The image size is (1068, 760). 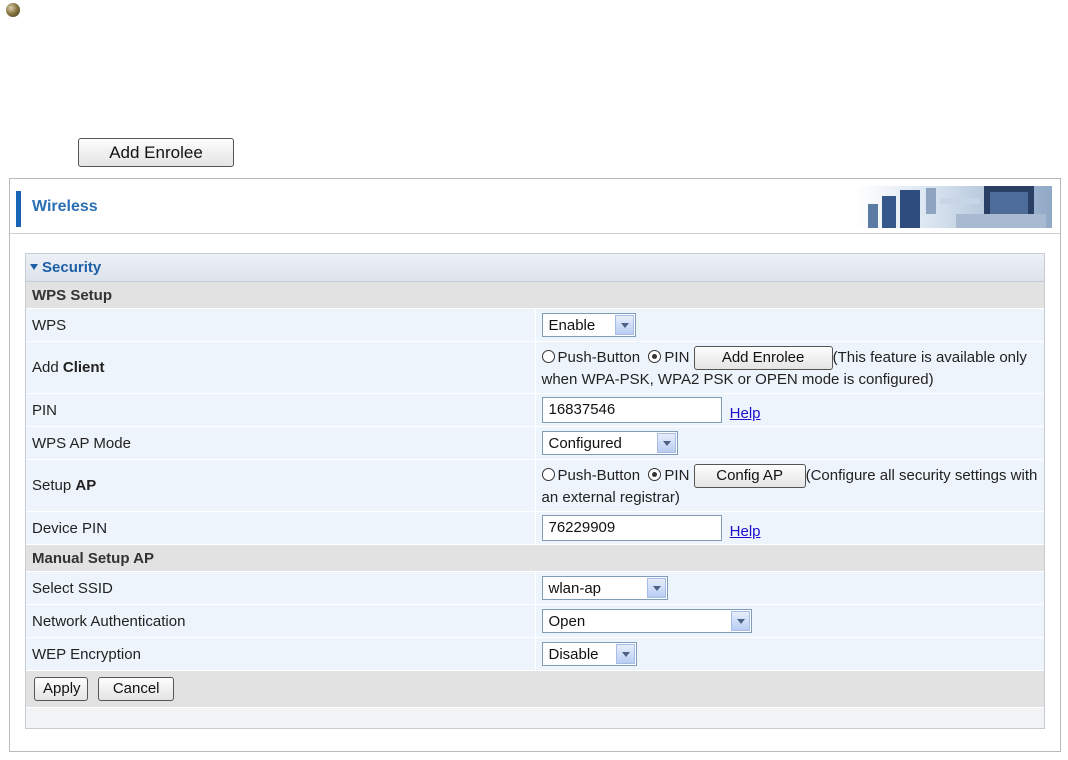 What do you see at coordinates (13, 10) in the screenshot?
I see `bullet-icon` at bounding box center [13, 10].